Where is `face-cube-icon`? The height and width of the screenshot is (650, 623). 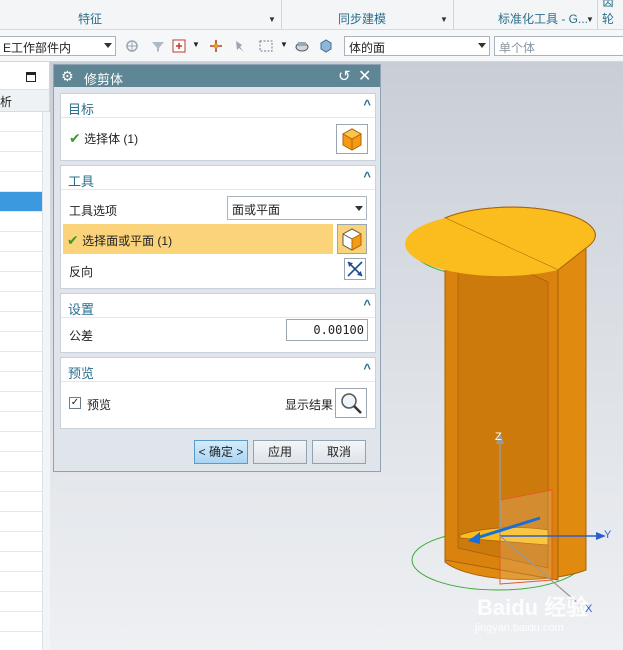
face-cube-icon is located at coordinates (352, 239).